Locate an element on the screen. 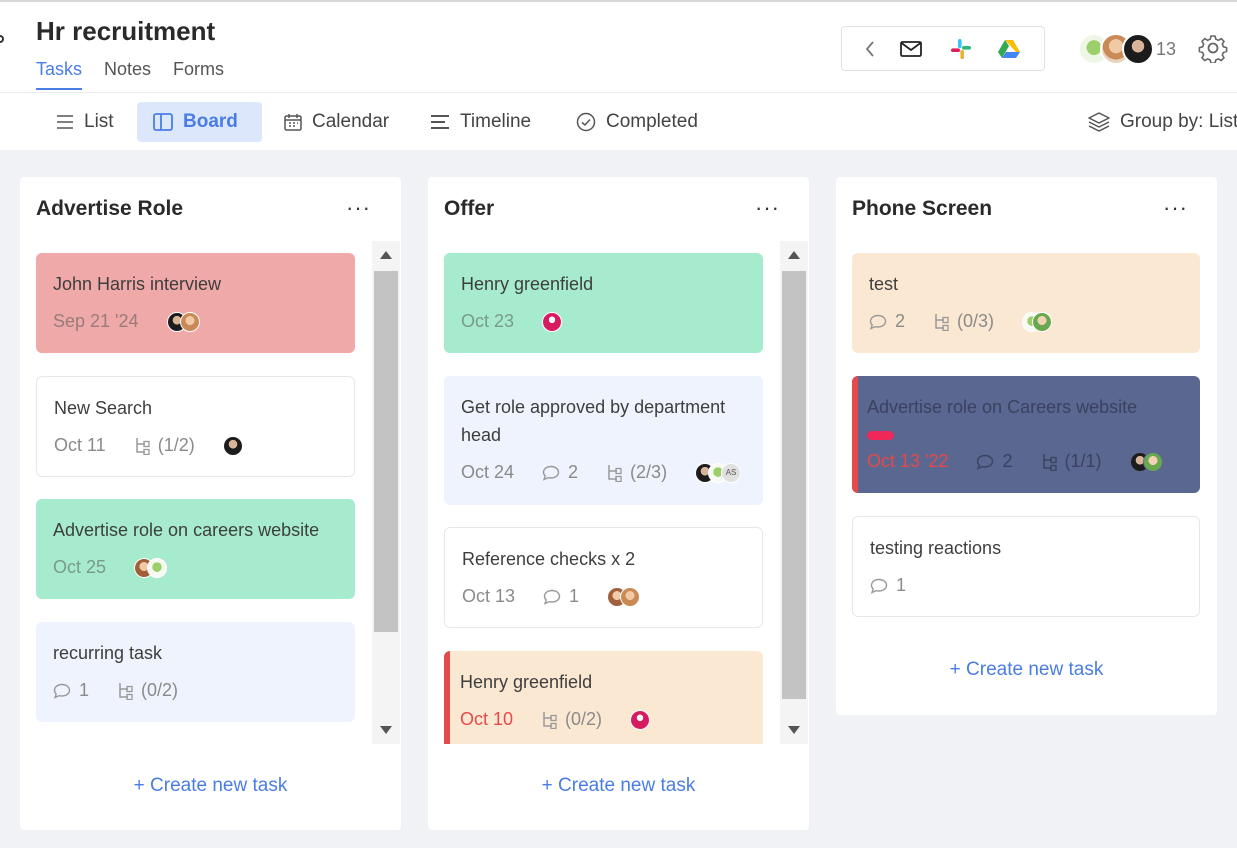  project-tabs: Tasks Notes Forms is located at coordinates (130, 74).